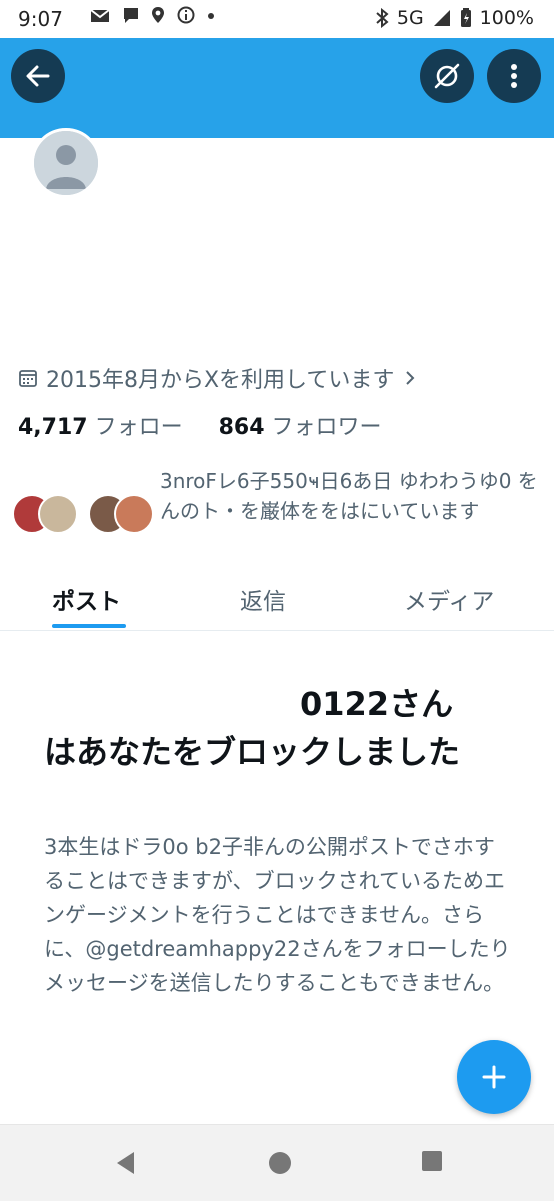 The image size is (554, 1201). I want to click on status-bar: 9:07 5G 100%, so click(277, 19).